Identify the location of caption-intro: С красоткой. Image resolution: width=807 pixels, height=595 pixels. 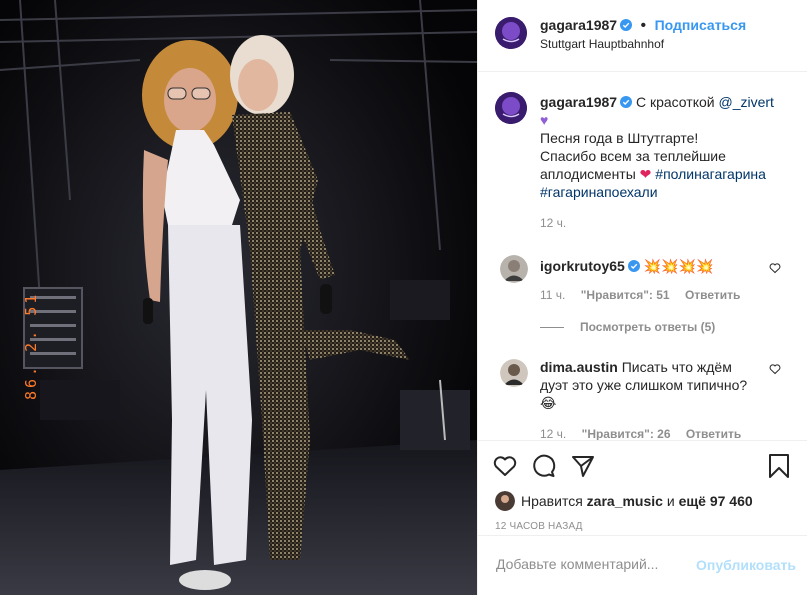
(677, 102).